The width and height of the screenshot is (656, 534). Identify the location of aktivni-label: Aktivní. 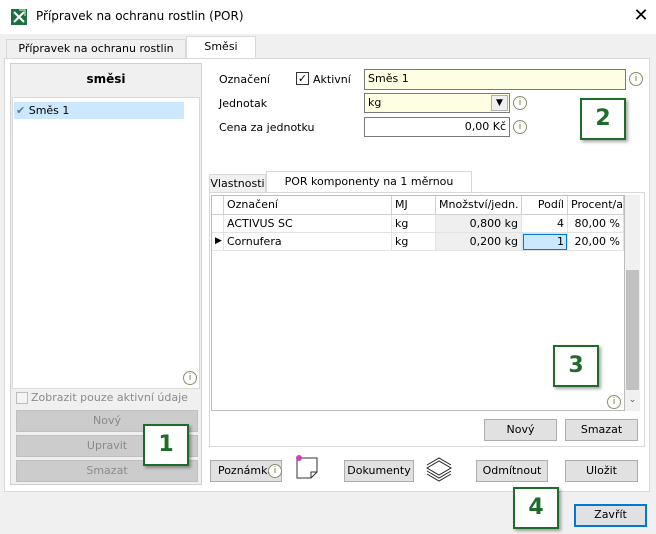
(332, 79).